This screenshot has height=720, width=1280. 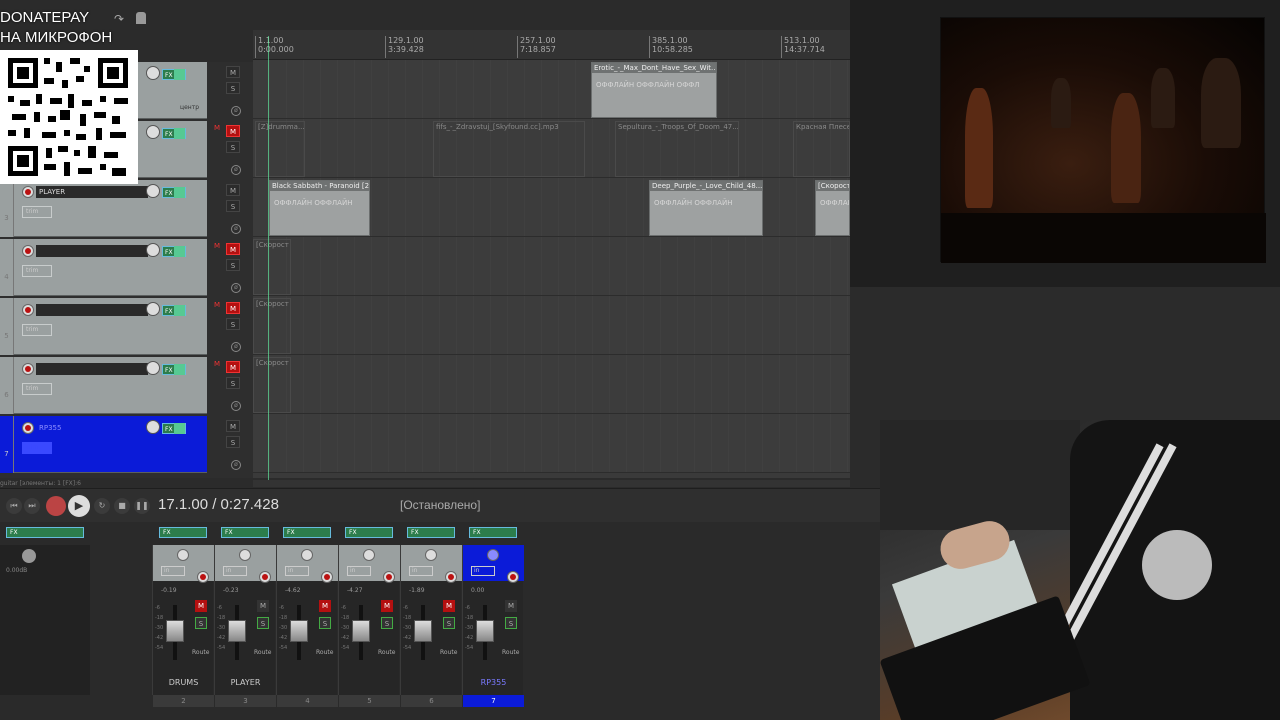 What do you see at coordinates (45, 532) in the screenshot?
I see `master-fx-button: FX` at bounding box center [45, 532].